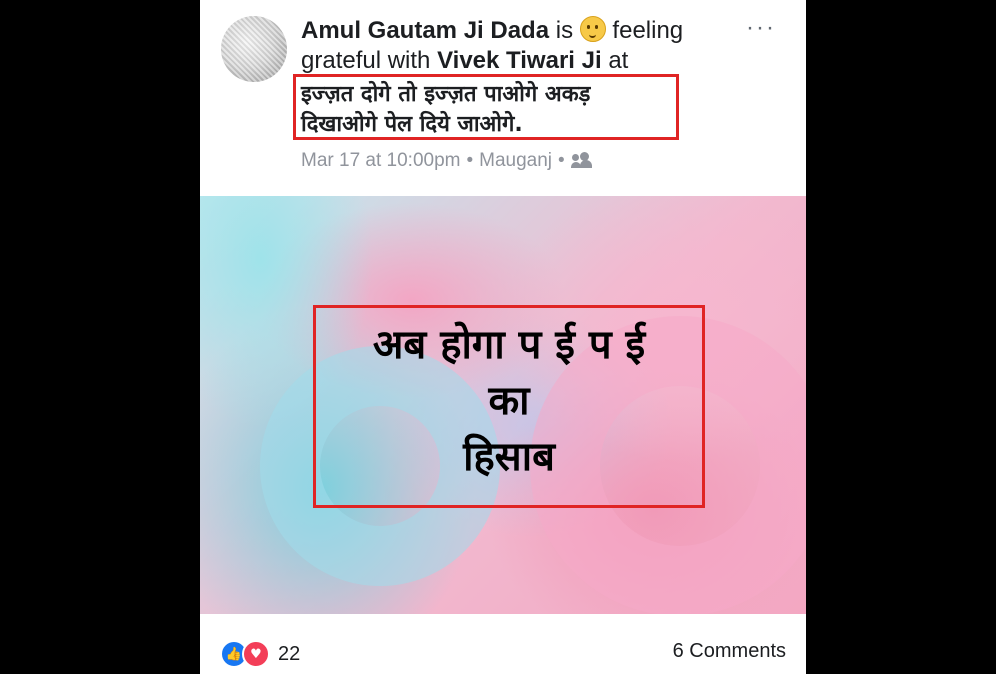  Describe the element at coordinates (256, 654) in the screenshot. I see `love-icon: ♥` at that location.